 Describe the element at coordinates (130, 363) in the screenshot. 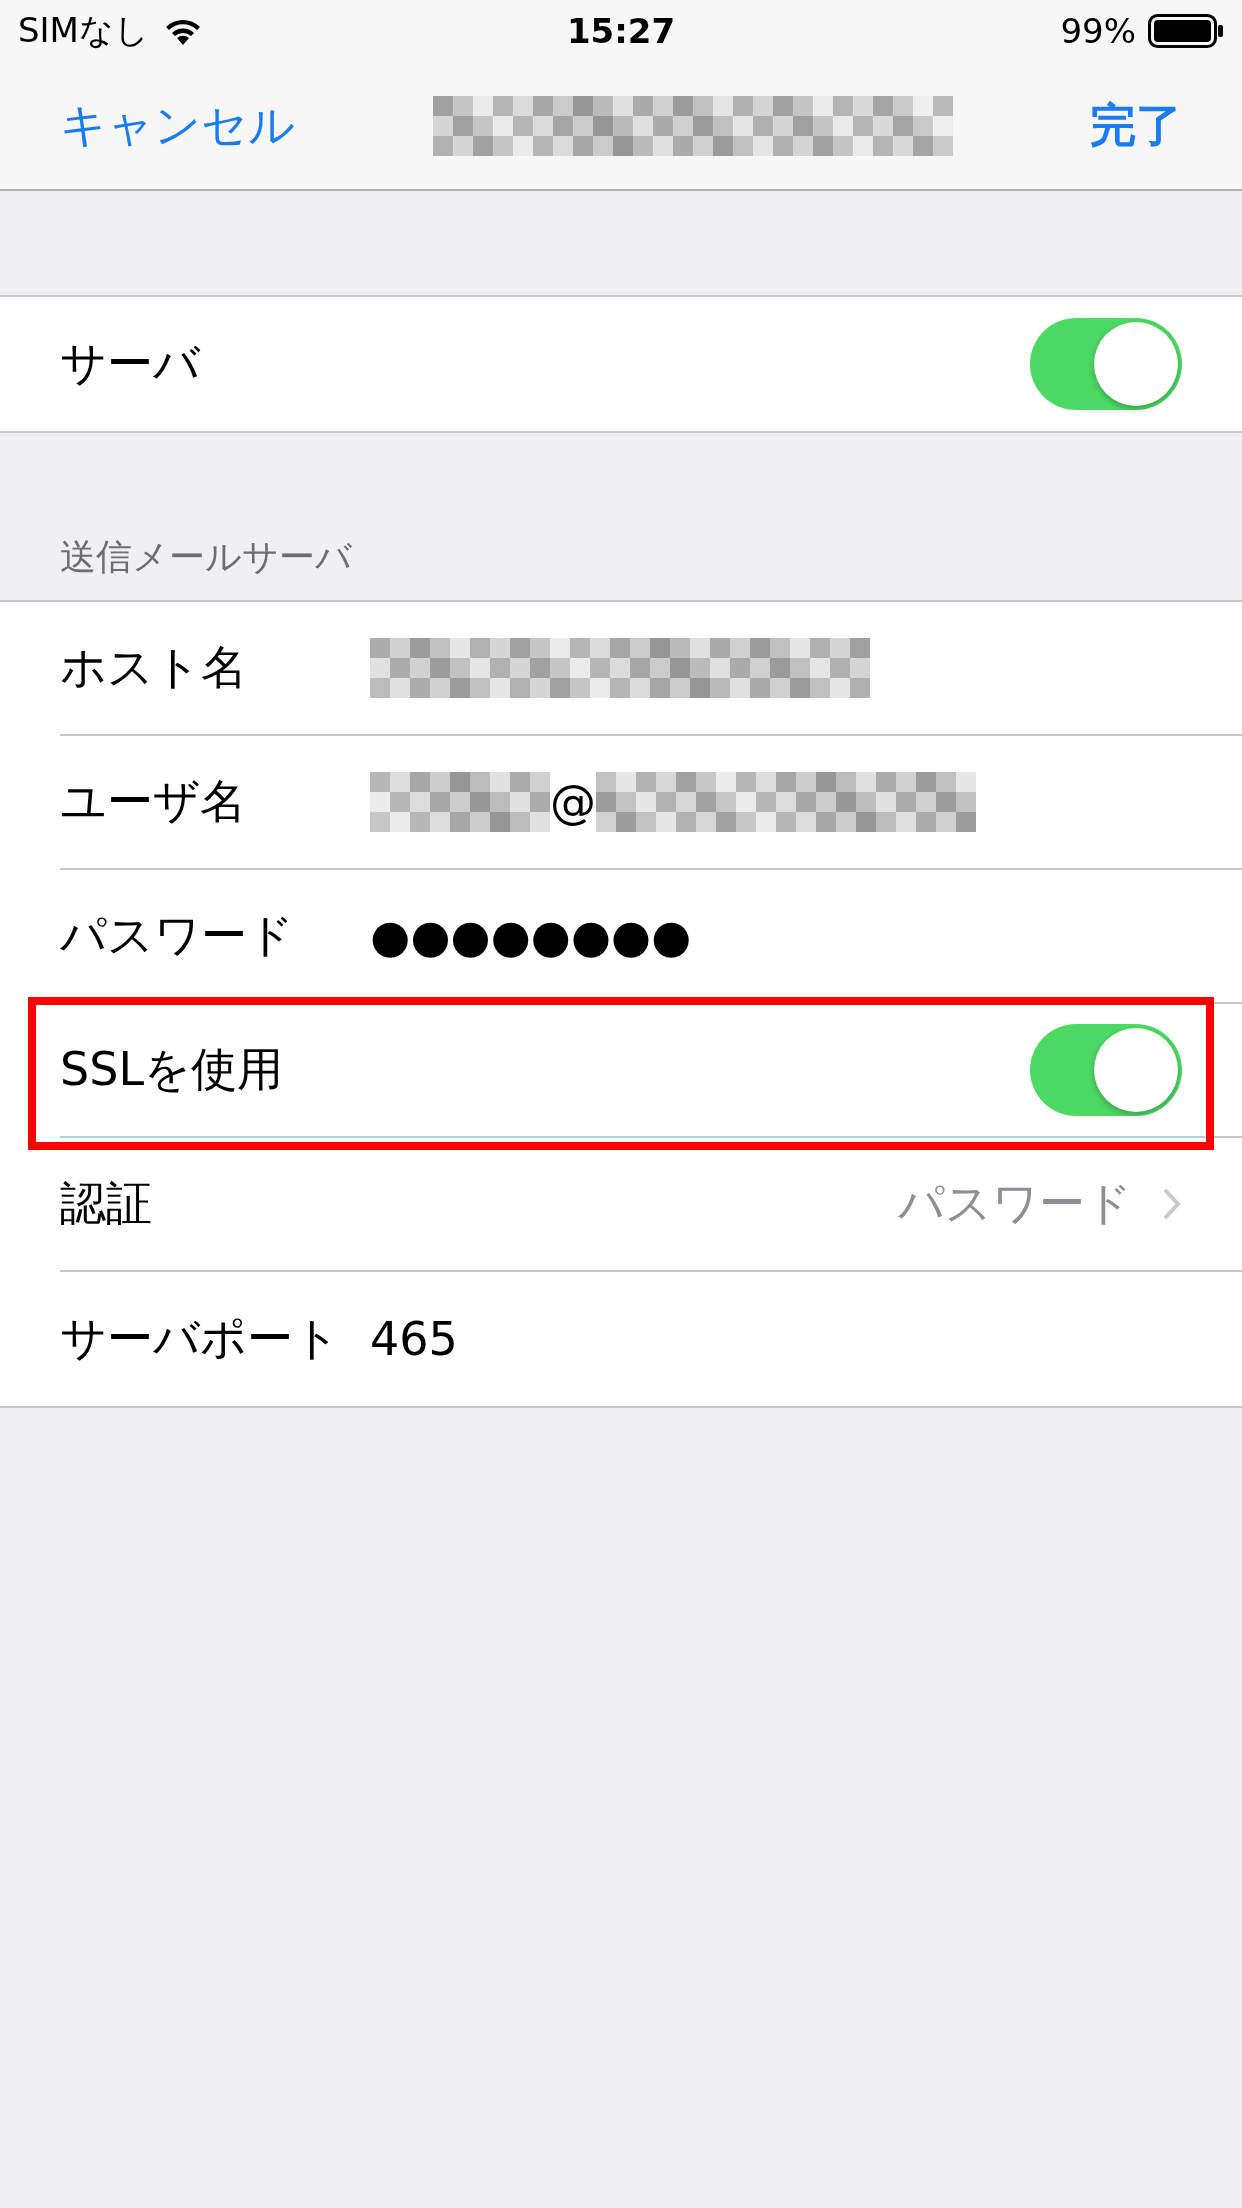

I see `server-label: サーバ` at that location.